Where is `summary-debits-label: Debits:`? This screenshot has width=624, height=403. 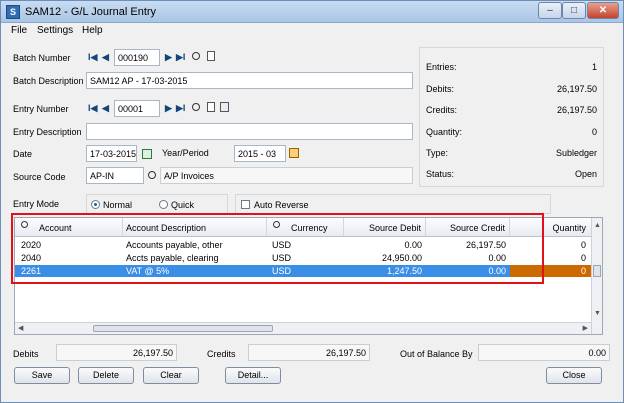
summary-debits-label: Debits: is located at coordinates (440, 89).